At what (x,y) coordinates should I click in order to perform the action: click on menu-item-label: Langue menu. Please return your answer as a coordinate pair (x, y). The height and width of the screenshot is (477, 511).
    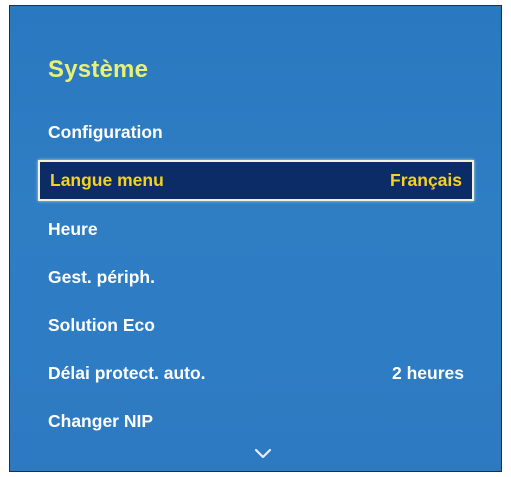
    Looking at the image, I should click on (107, 180).